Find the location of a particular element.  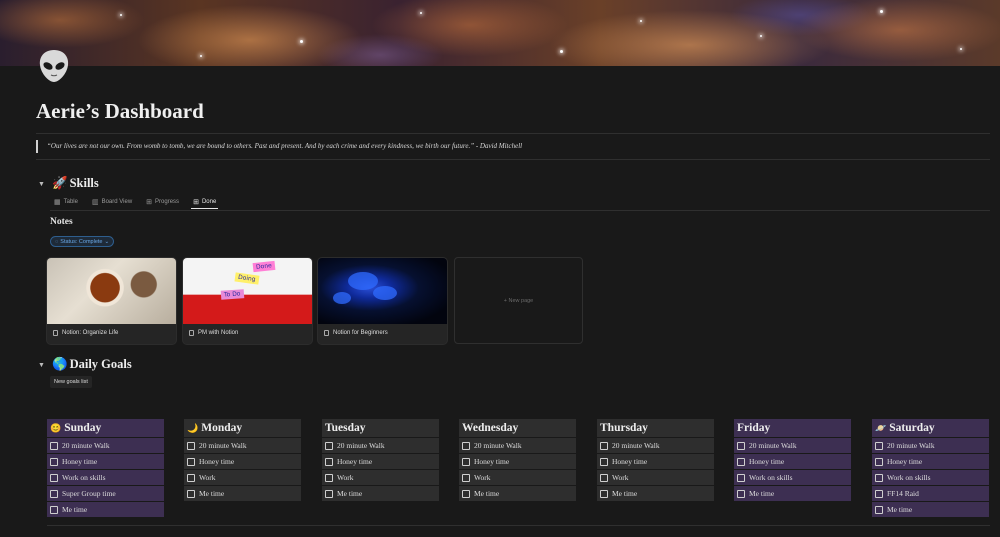

status-filter-chip: ◌ Status: Complete ⌄ is located at coordinates (82, 241).